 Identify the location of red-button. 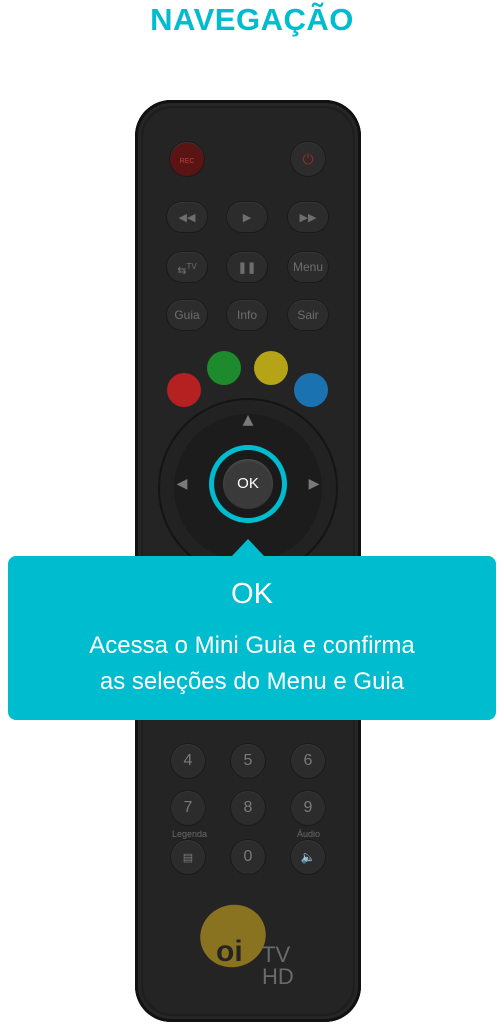
(184, 390).